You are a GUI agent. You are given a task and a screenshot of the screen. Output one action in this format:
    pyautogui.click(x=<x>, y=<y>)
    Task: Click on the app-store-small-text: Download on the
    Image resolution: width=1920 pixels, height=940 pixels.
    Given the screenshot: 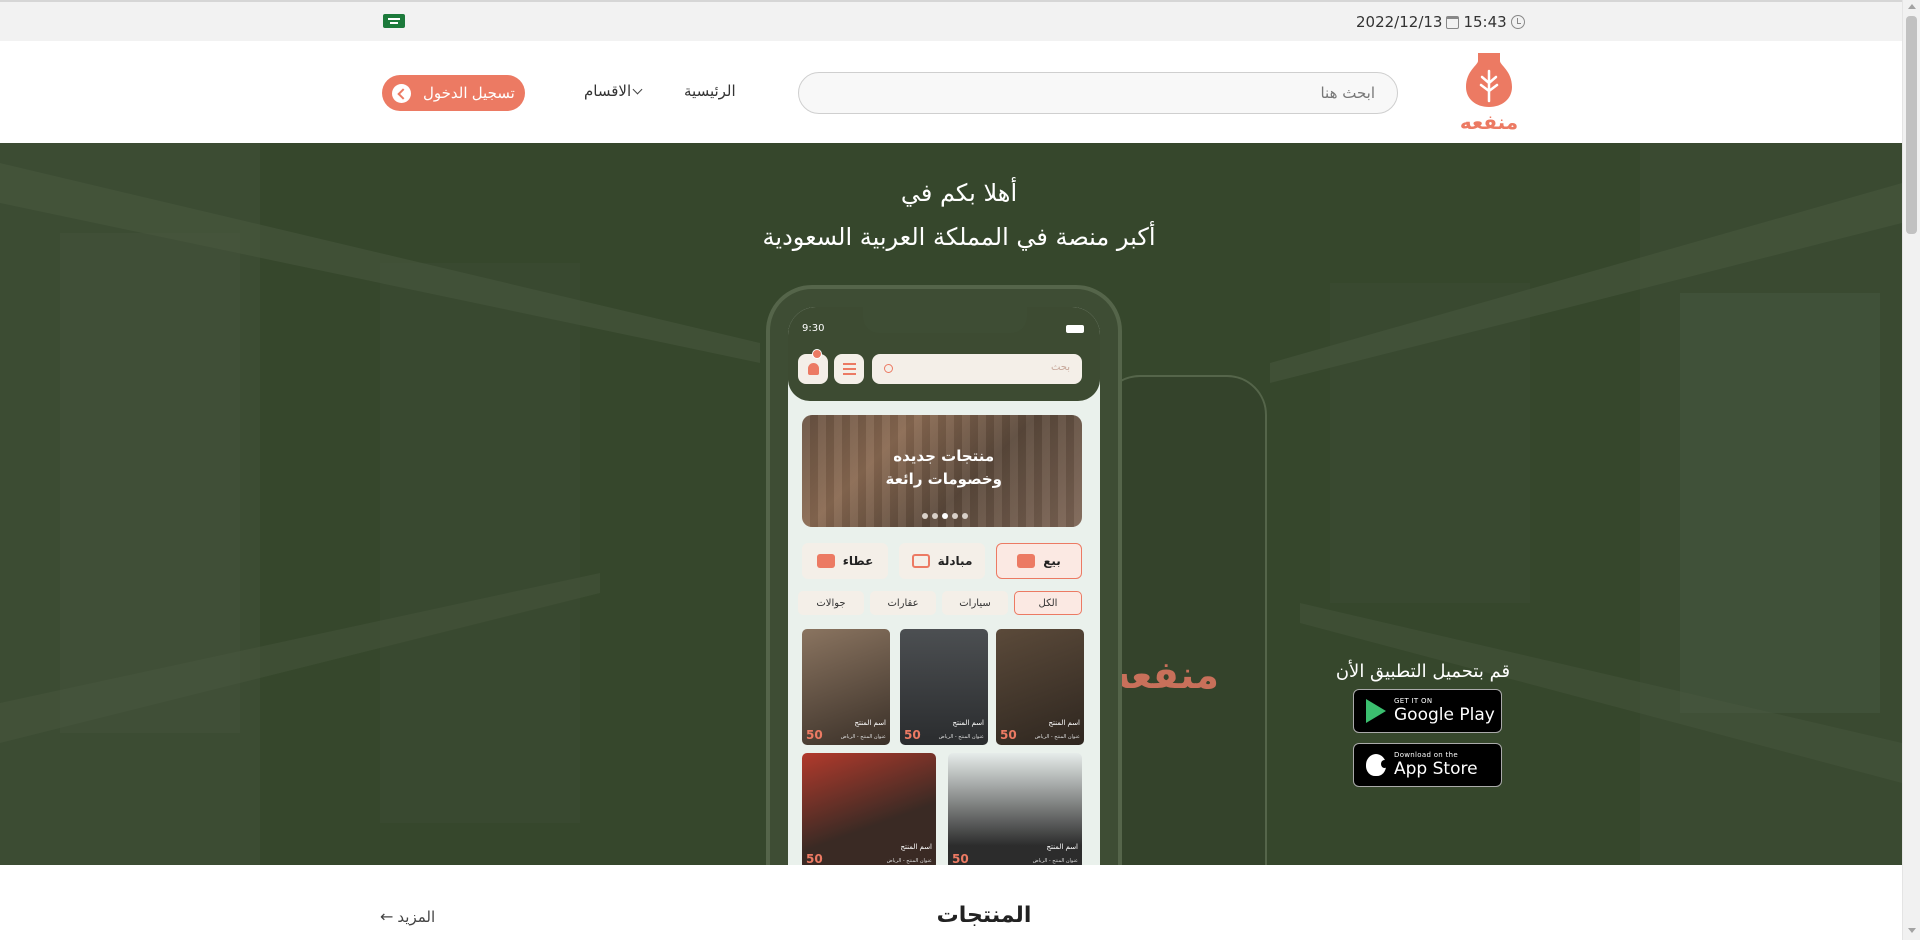 What is the action you would take?
    pyautogui.click(x=1426, y=755)
    